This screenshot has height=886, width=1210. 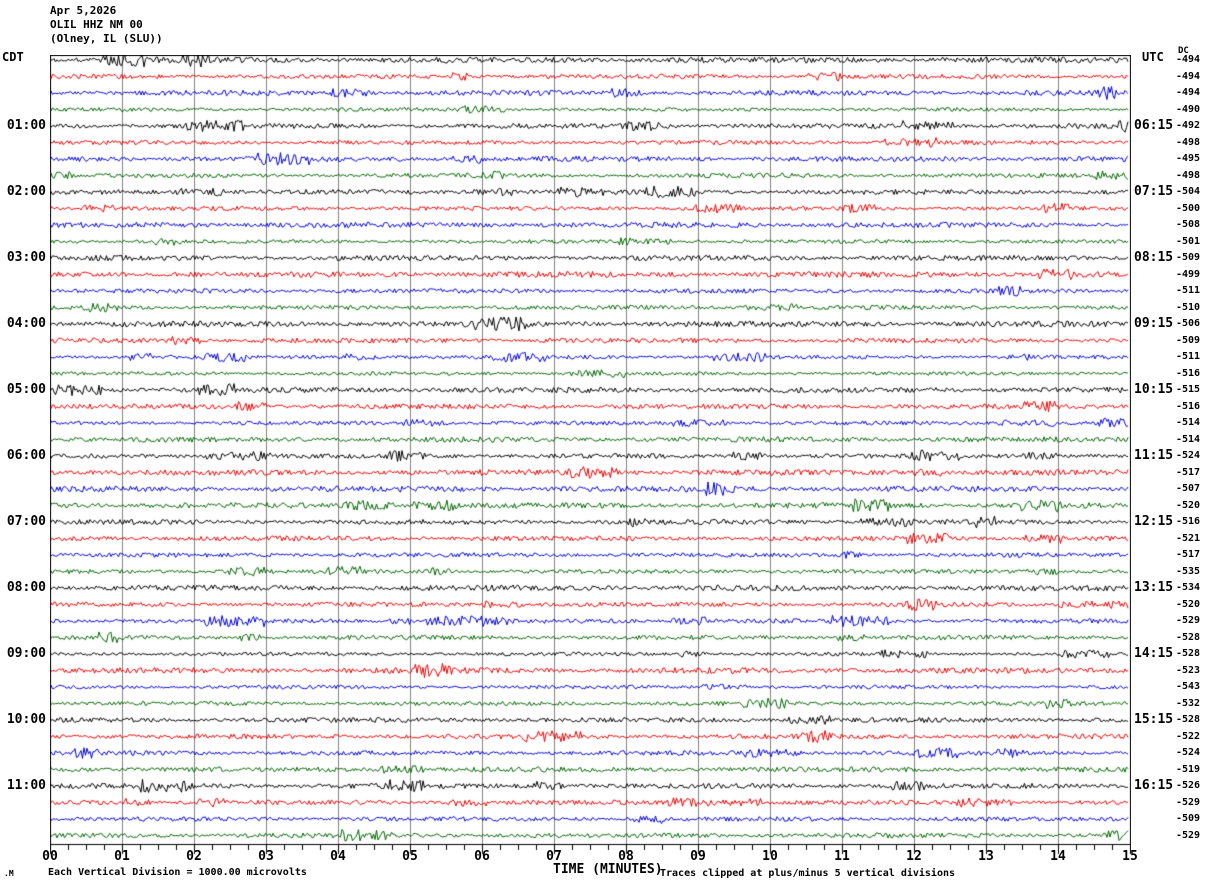 I want to click on dc-offset-value: -534, so click(x=1188, y=587).